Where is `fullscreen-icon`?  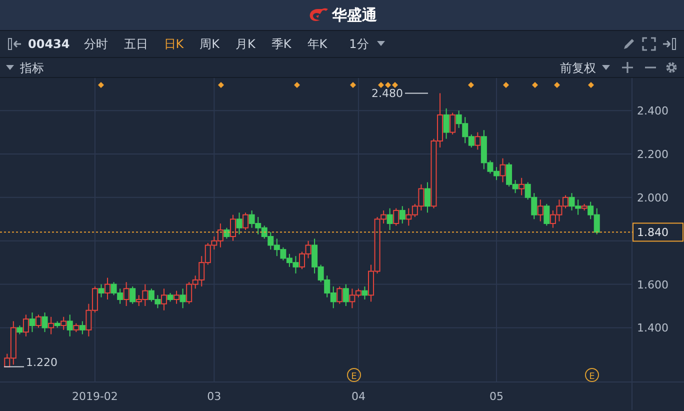
fullscreen-icon is located at coordinates (649, 44).